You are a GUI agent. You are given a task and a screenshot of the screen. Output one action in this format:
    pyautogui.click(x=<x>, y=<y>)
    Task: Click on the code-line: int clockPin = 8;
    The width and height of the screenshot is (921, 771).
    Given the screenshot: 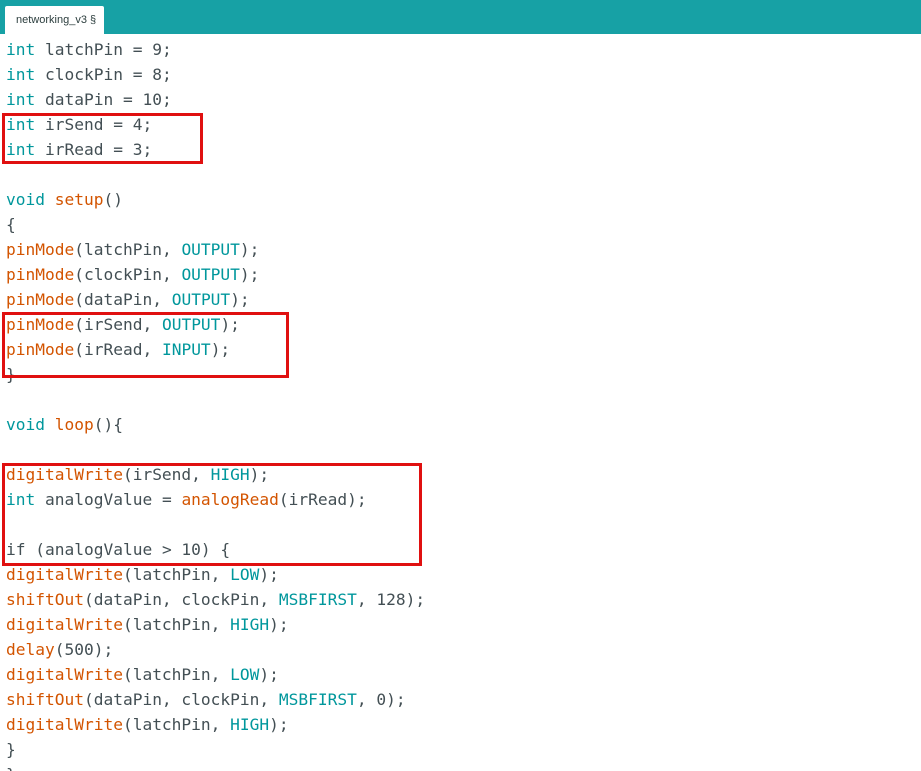 What is the action you would take?
    pyautogui.click(x=89, y=74)
    